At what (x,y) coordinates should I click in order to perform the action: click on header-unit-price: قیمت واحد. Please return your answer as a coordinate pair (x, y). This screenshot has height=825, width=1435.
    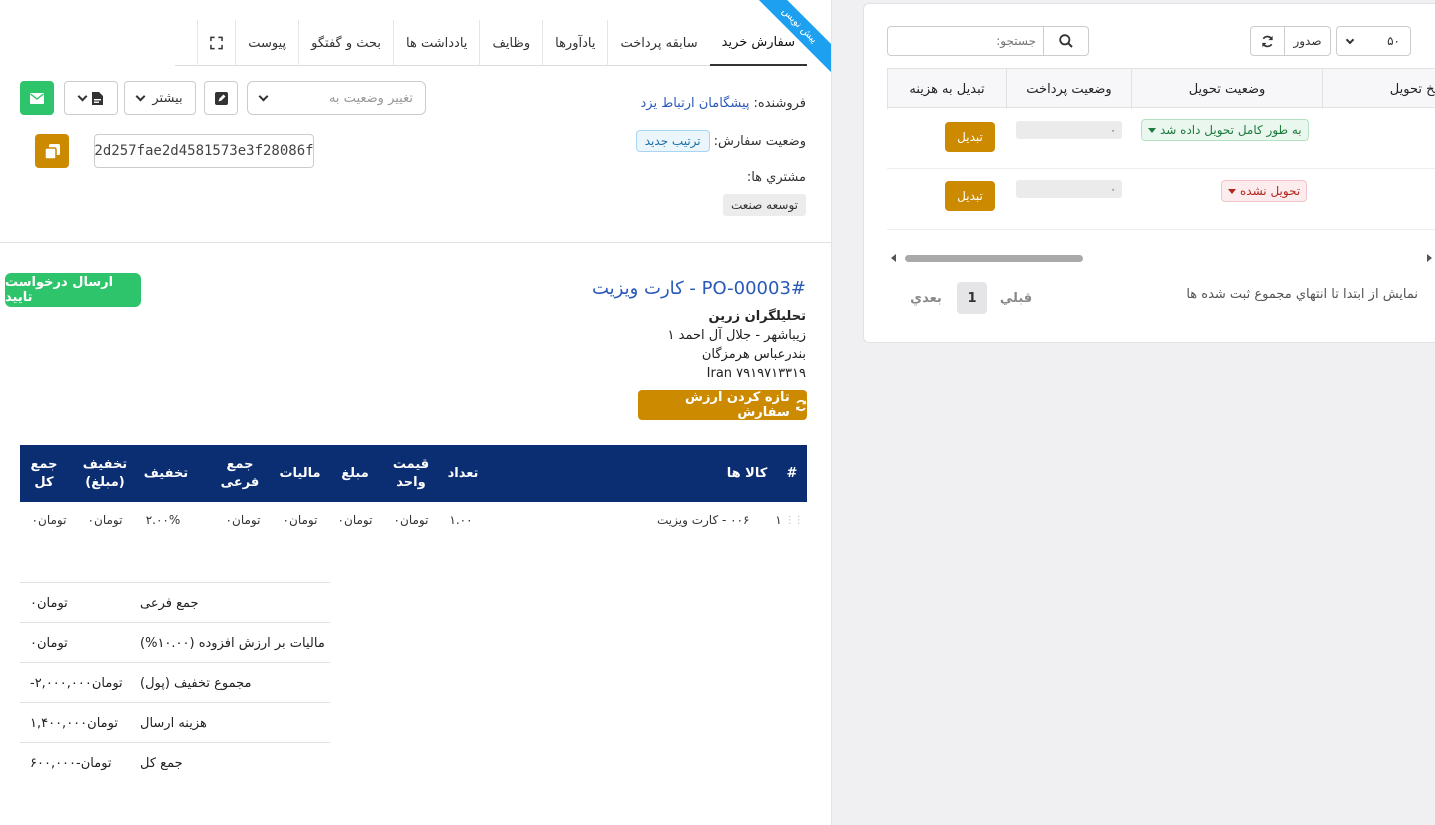
    Looking at the image, I should click on (411, 473).